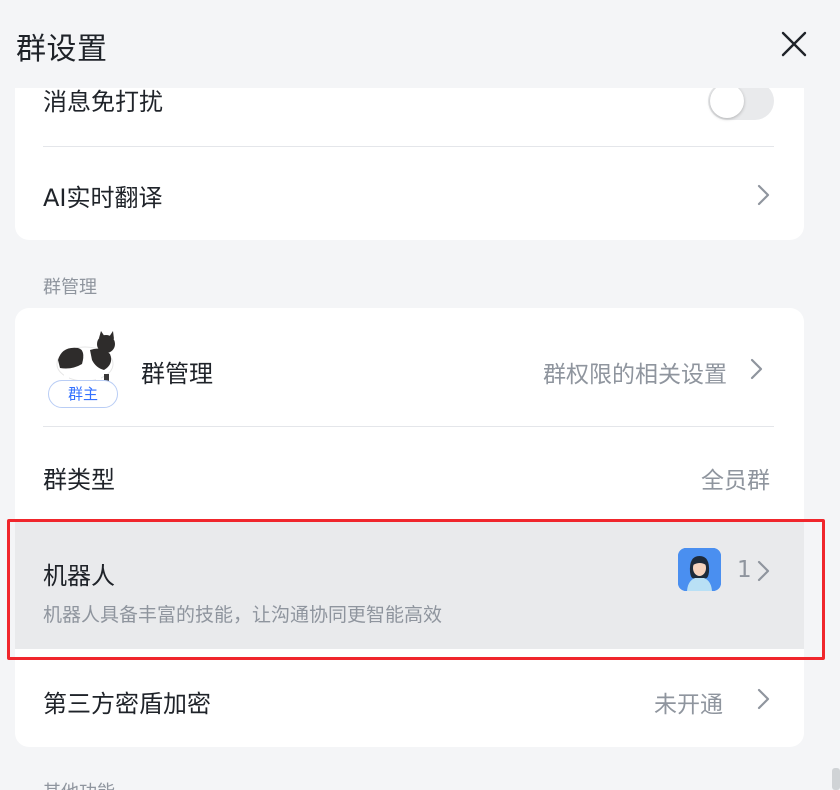 The image size is (840, 790). What do you see at coordinates (409, 367) in the screenshot?
I see `group-manage-row: 群主 群管理 群权限的相关设置` at bounding box center [409, 367].